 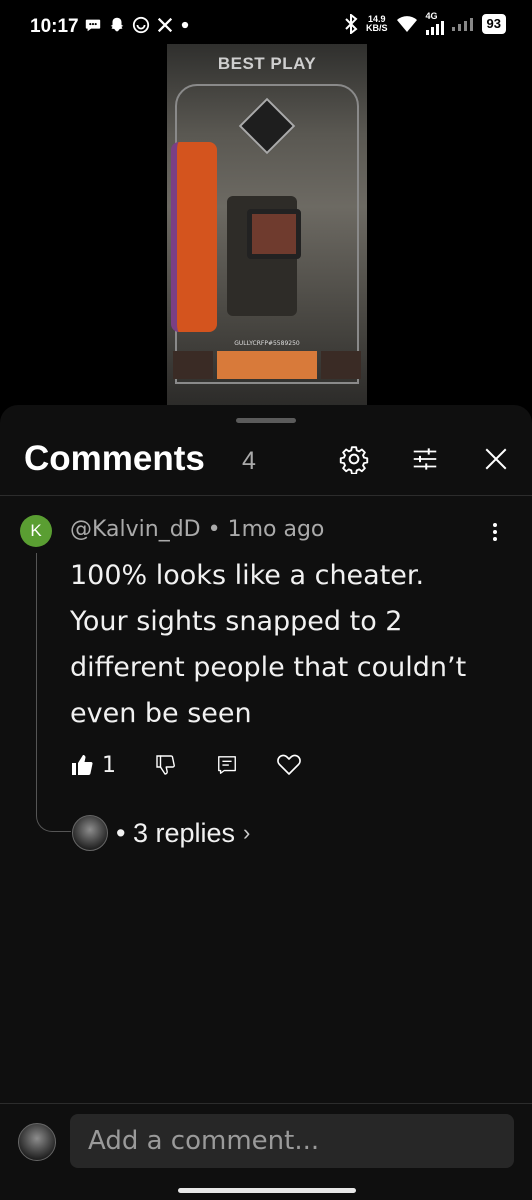 I want to click on battery-level: 93, so click(x=493, y=24).